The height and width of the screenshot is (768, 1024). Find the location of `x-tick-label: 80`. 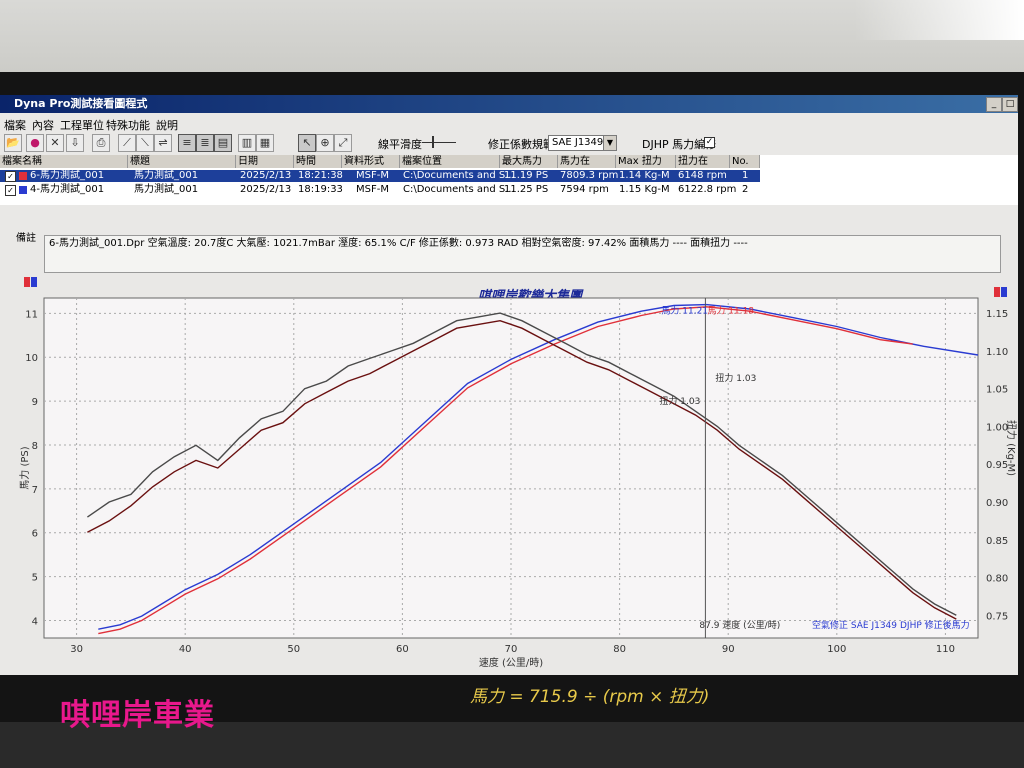

x-tick-label: 80 is located at coordinates (619, 649).